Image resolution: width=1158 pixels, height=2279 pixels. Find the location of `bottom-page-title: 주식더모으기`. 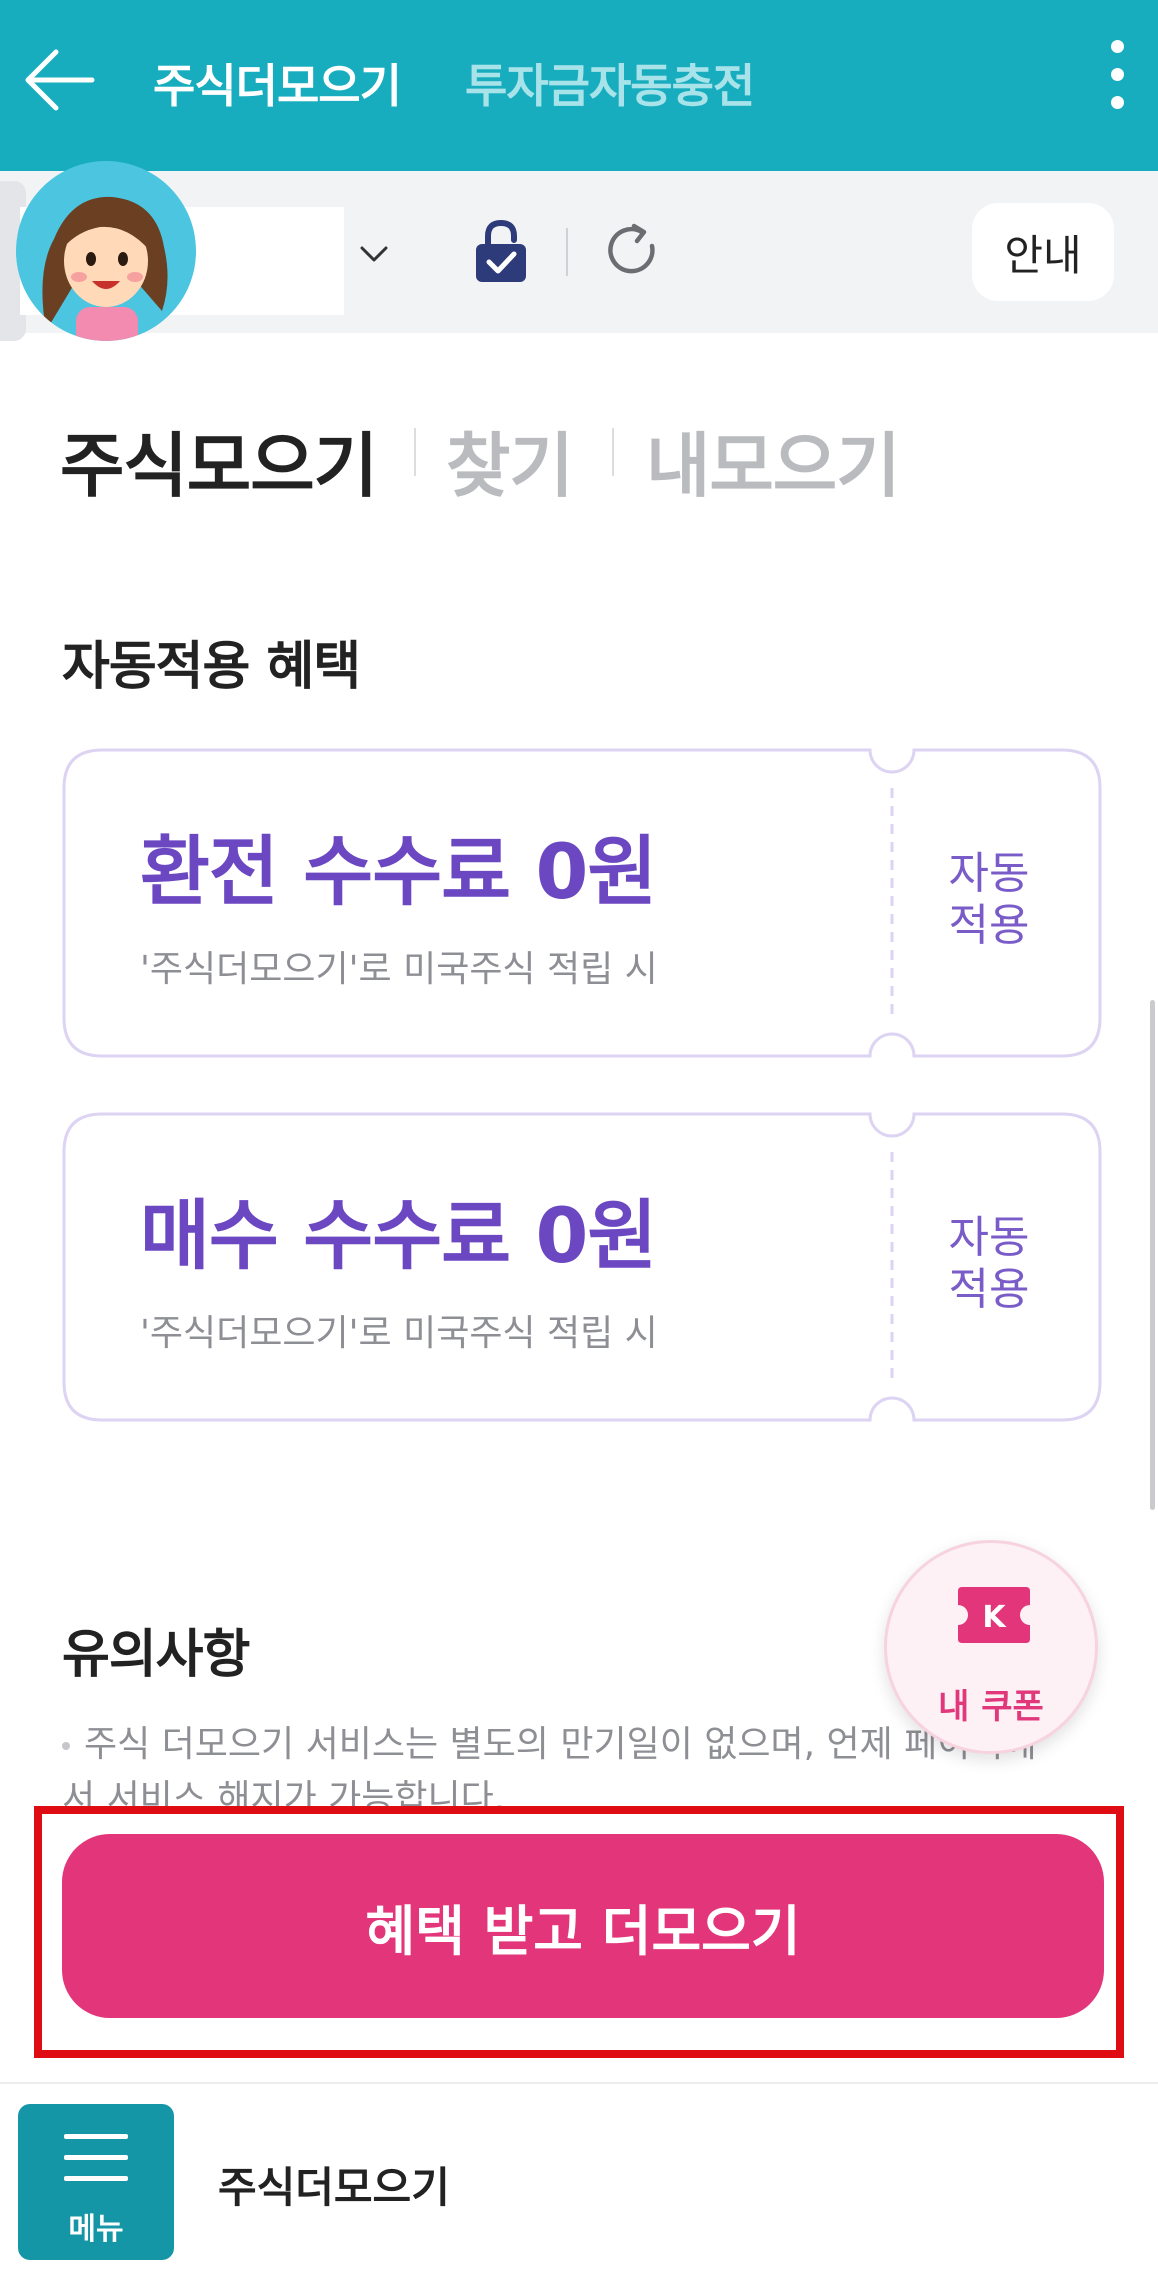

bottom-page-title: 주식더모으기 is located at coordinates (334, 2187).